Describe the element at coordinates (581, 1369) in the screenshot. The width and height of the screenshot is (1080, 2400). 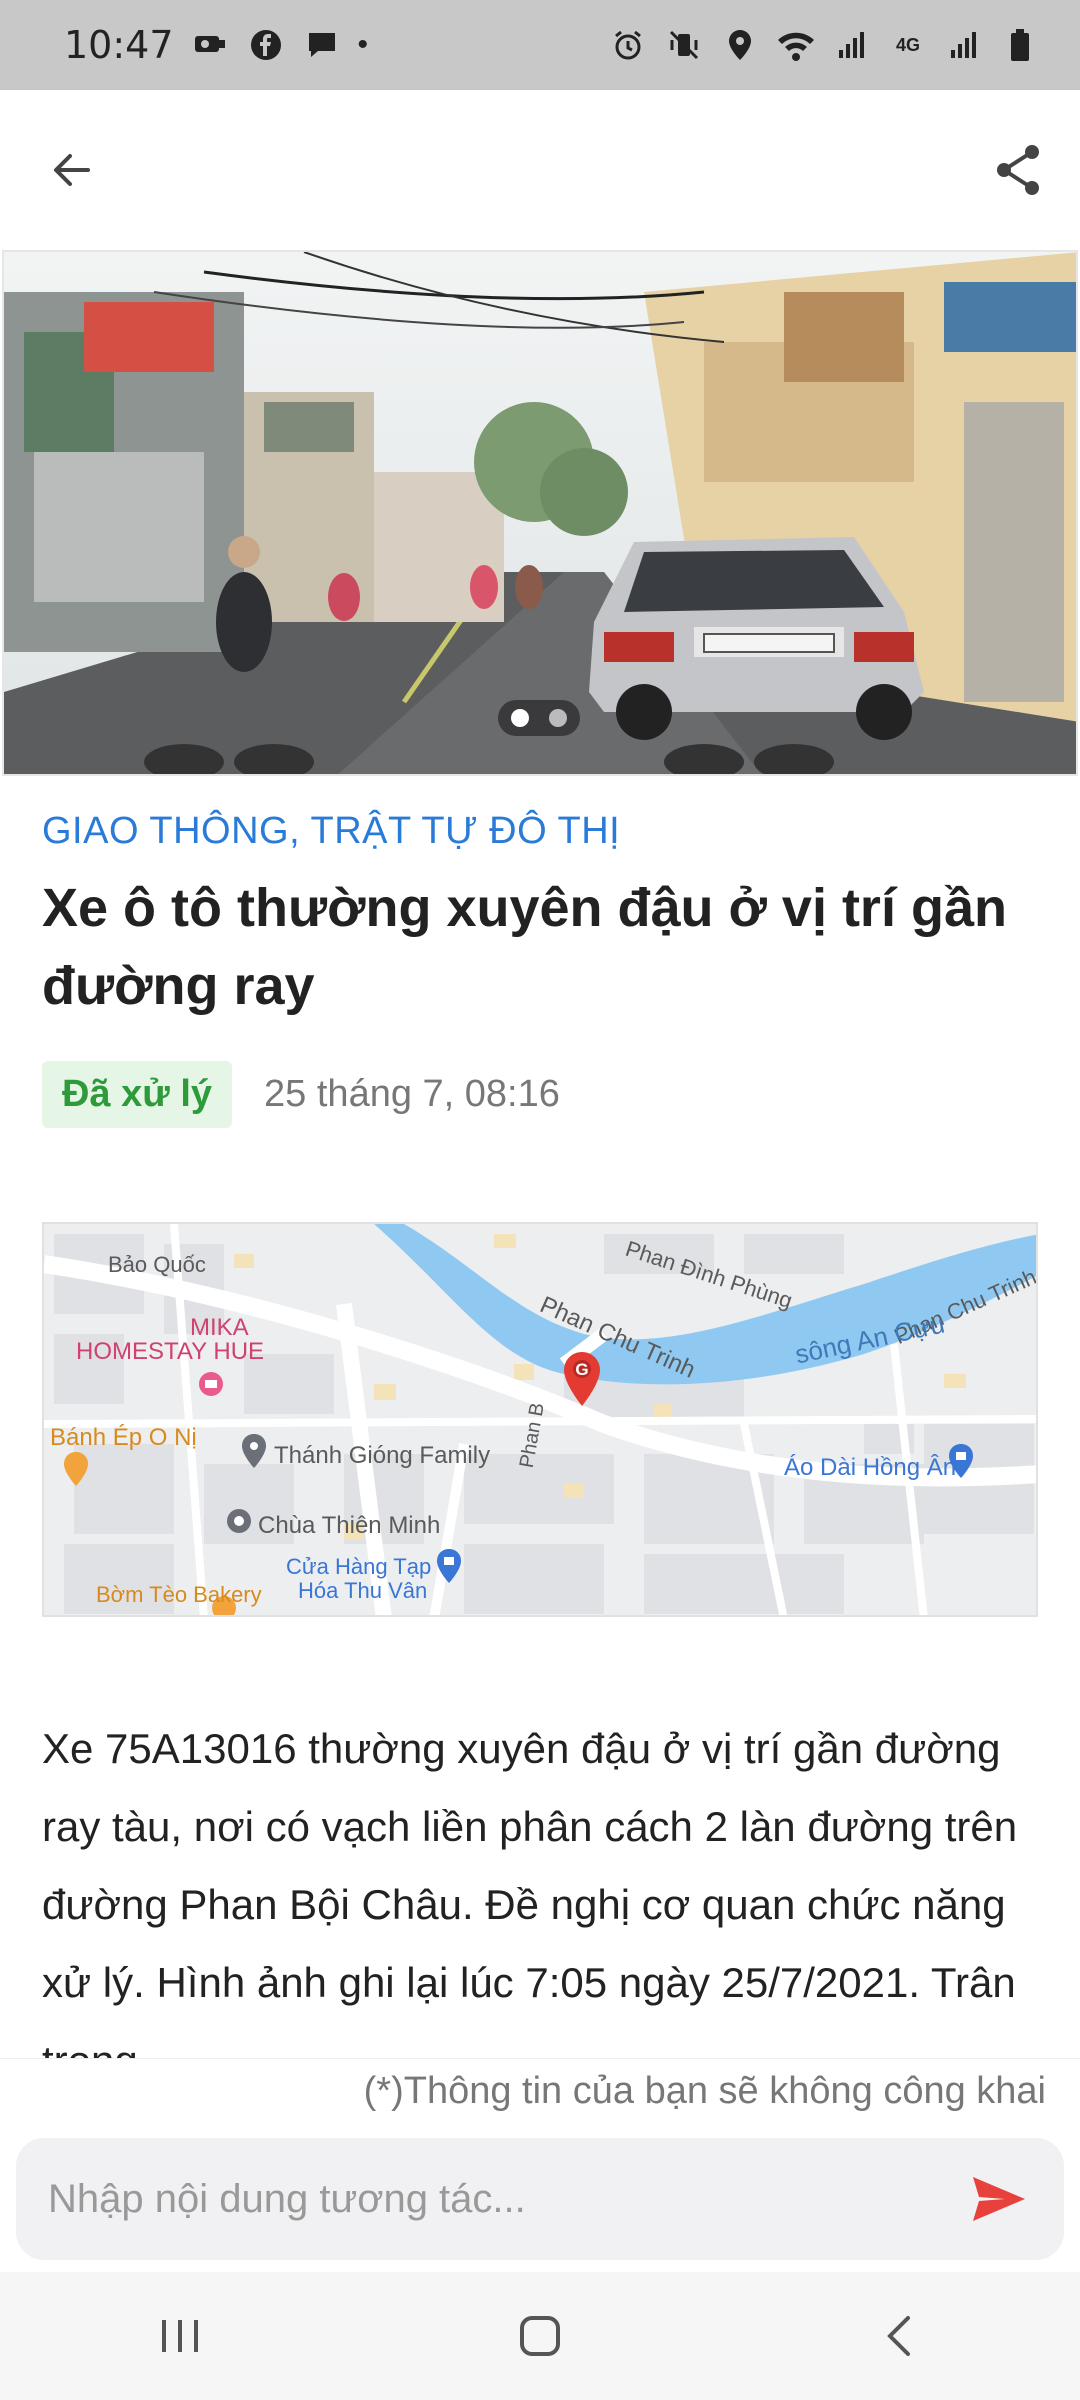
I see `svg-text: G` at that location.